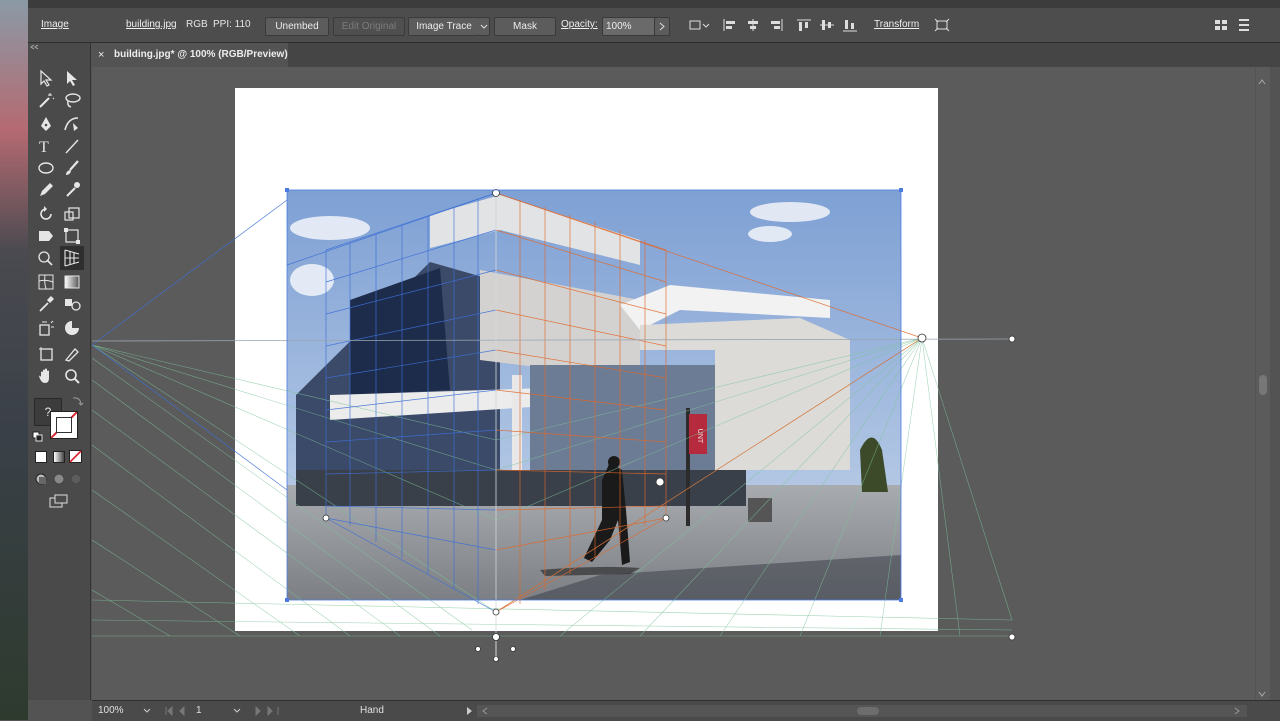 The height and width of the screenshot is (721, 1280). Describe the element at coordinates (72, 214) in the screenshot. I see `scale-tool-icon` at that location.